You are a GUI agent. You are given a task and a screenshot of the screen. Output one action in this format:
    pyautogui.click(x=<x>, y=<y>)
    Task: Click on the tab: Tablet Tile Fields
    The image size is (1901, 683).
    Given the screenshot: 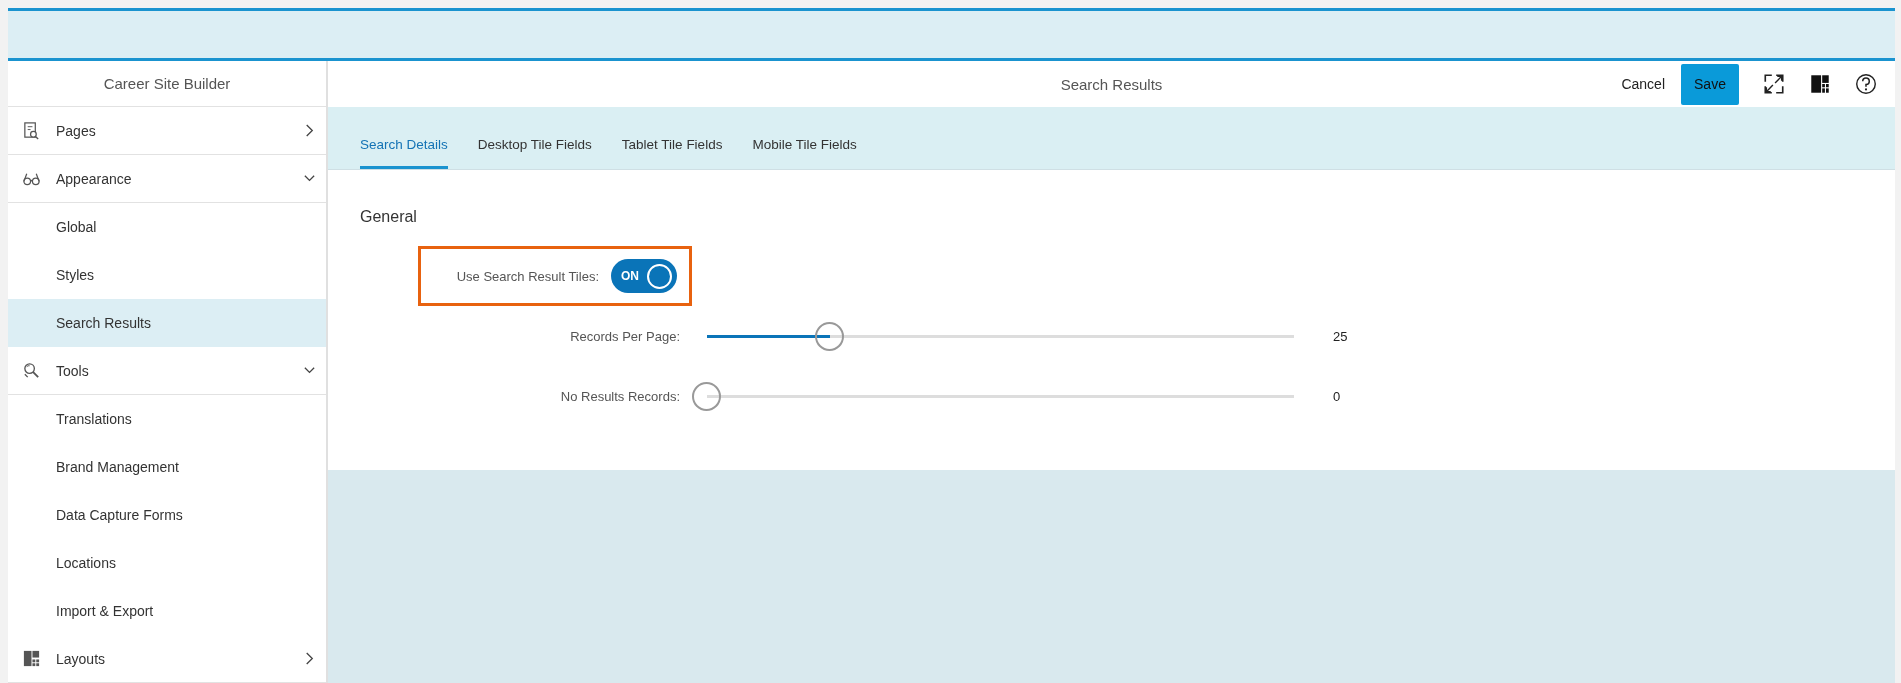 What is the action you would take?
    pyautogui.click(x=672, y=153)
    